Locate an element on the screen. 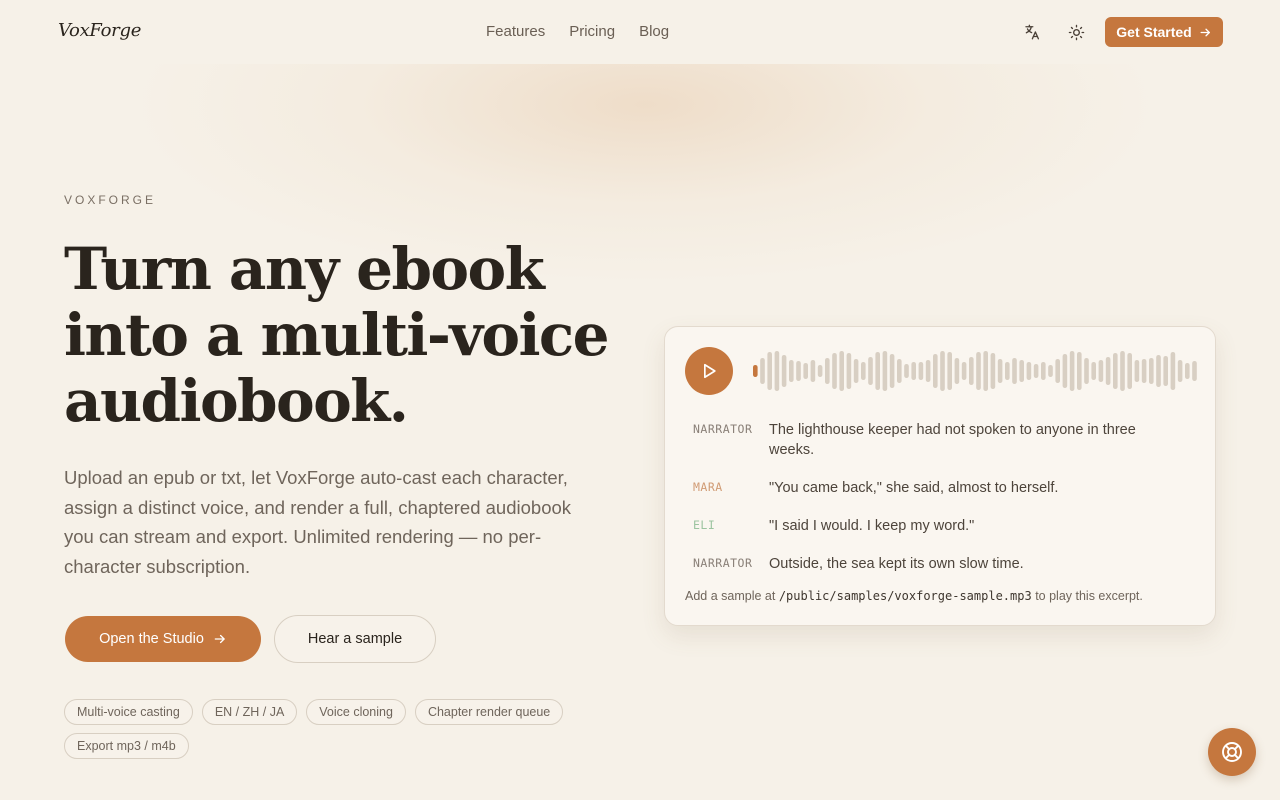 The height and width of the screenshot is (800, 1280). play-button is located at coordinates (709, 371).